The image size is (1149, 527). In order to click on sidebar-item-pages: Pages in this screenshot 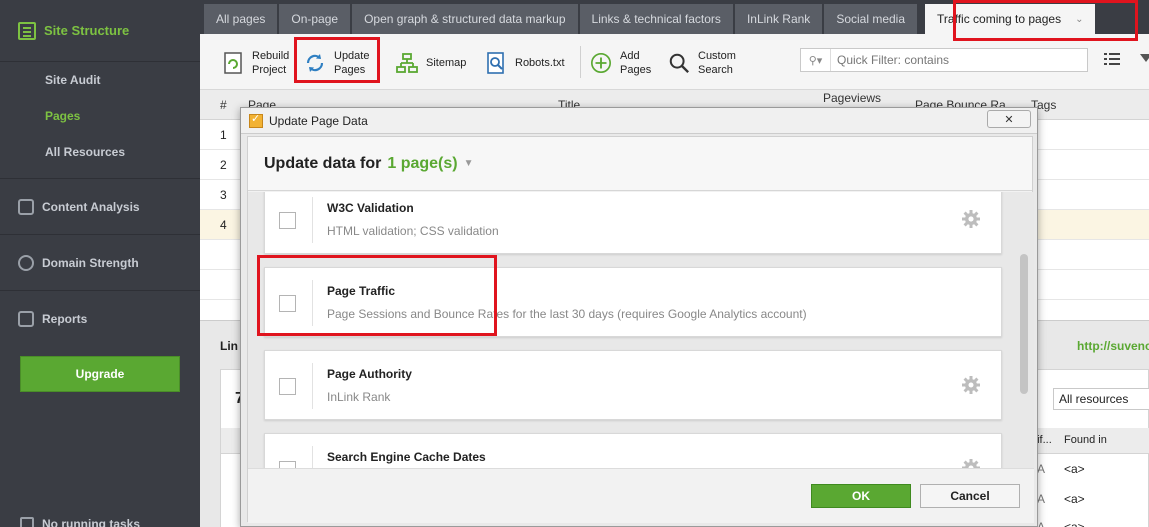, I will do `click(100, 116)`.